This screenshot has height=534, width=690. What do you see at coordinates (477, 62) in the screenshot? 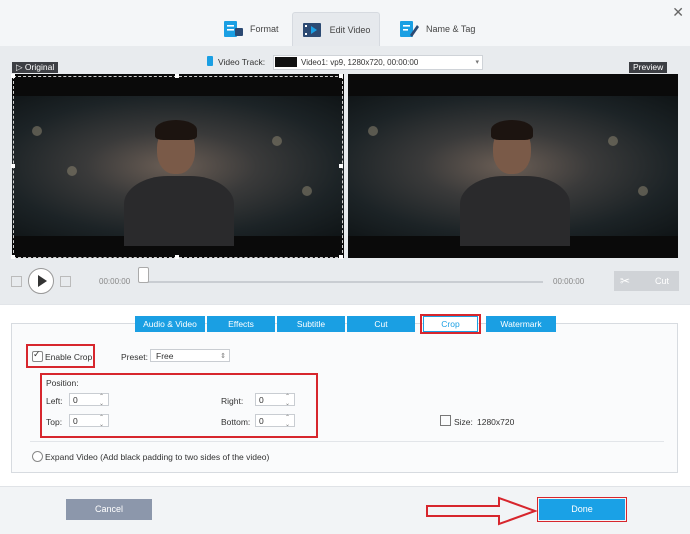
I see `chevron-down-icon: ▾` at bounding box center [477, 62].